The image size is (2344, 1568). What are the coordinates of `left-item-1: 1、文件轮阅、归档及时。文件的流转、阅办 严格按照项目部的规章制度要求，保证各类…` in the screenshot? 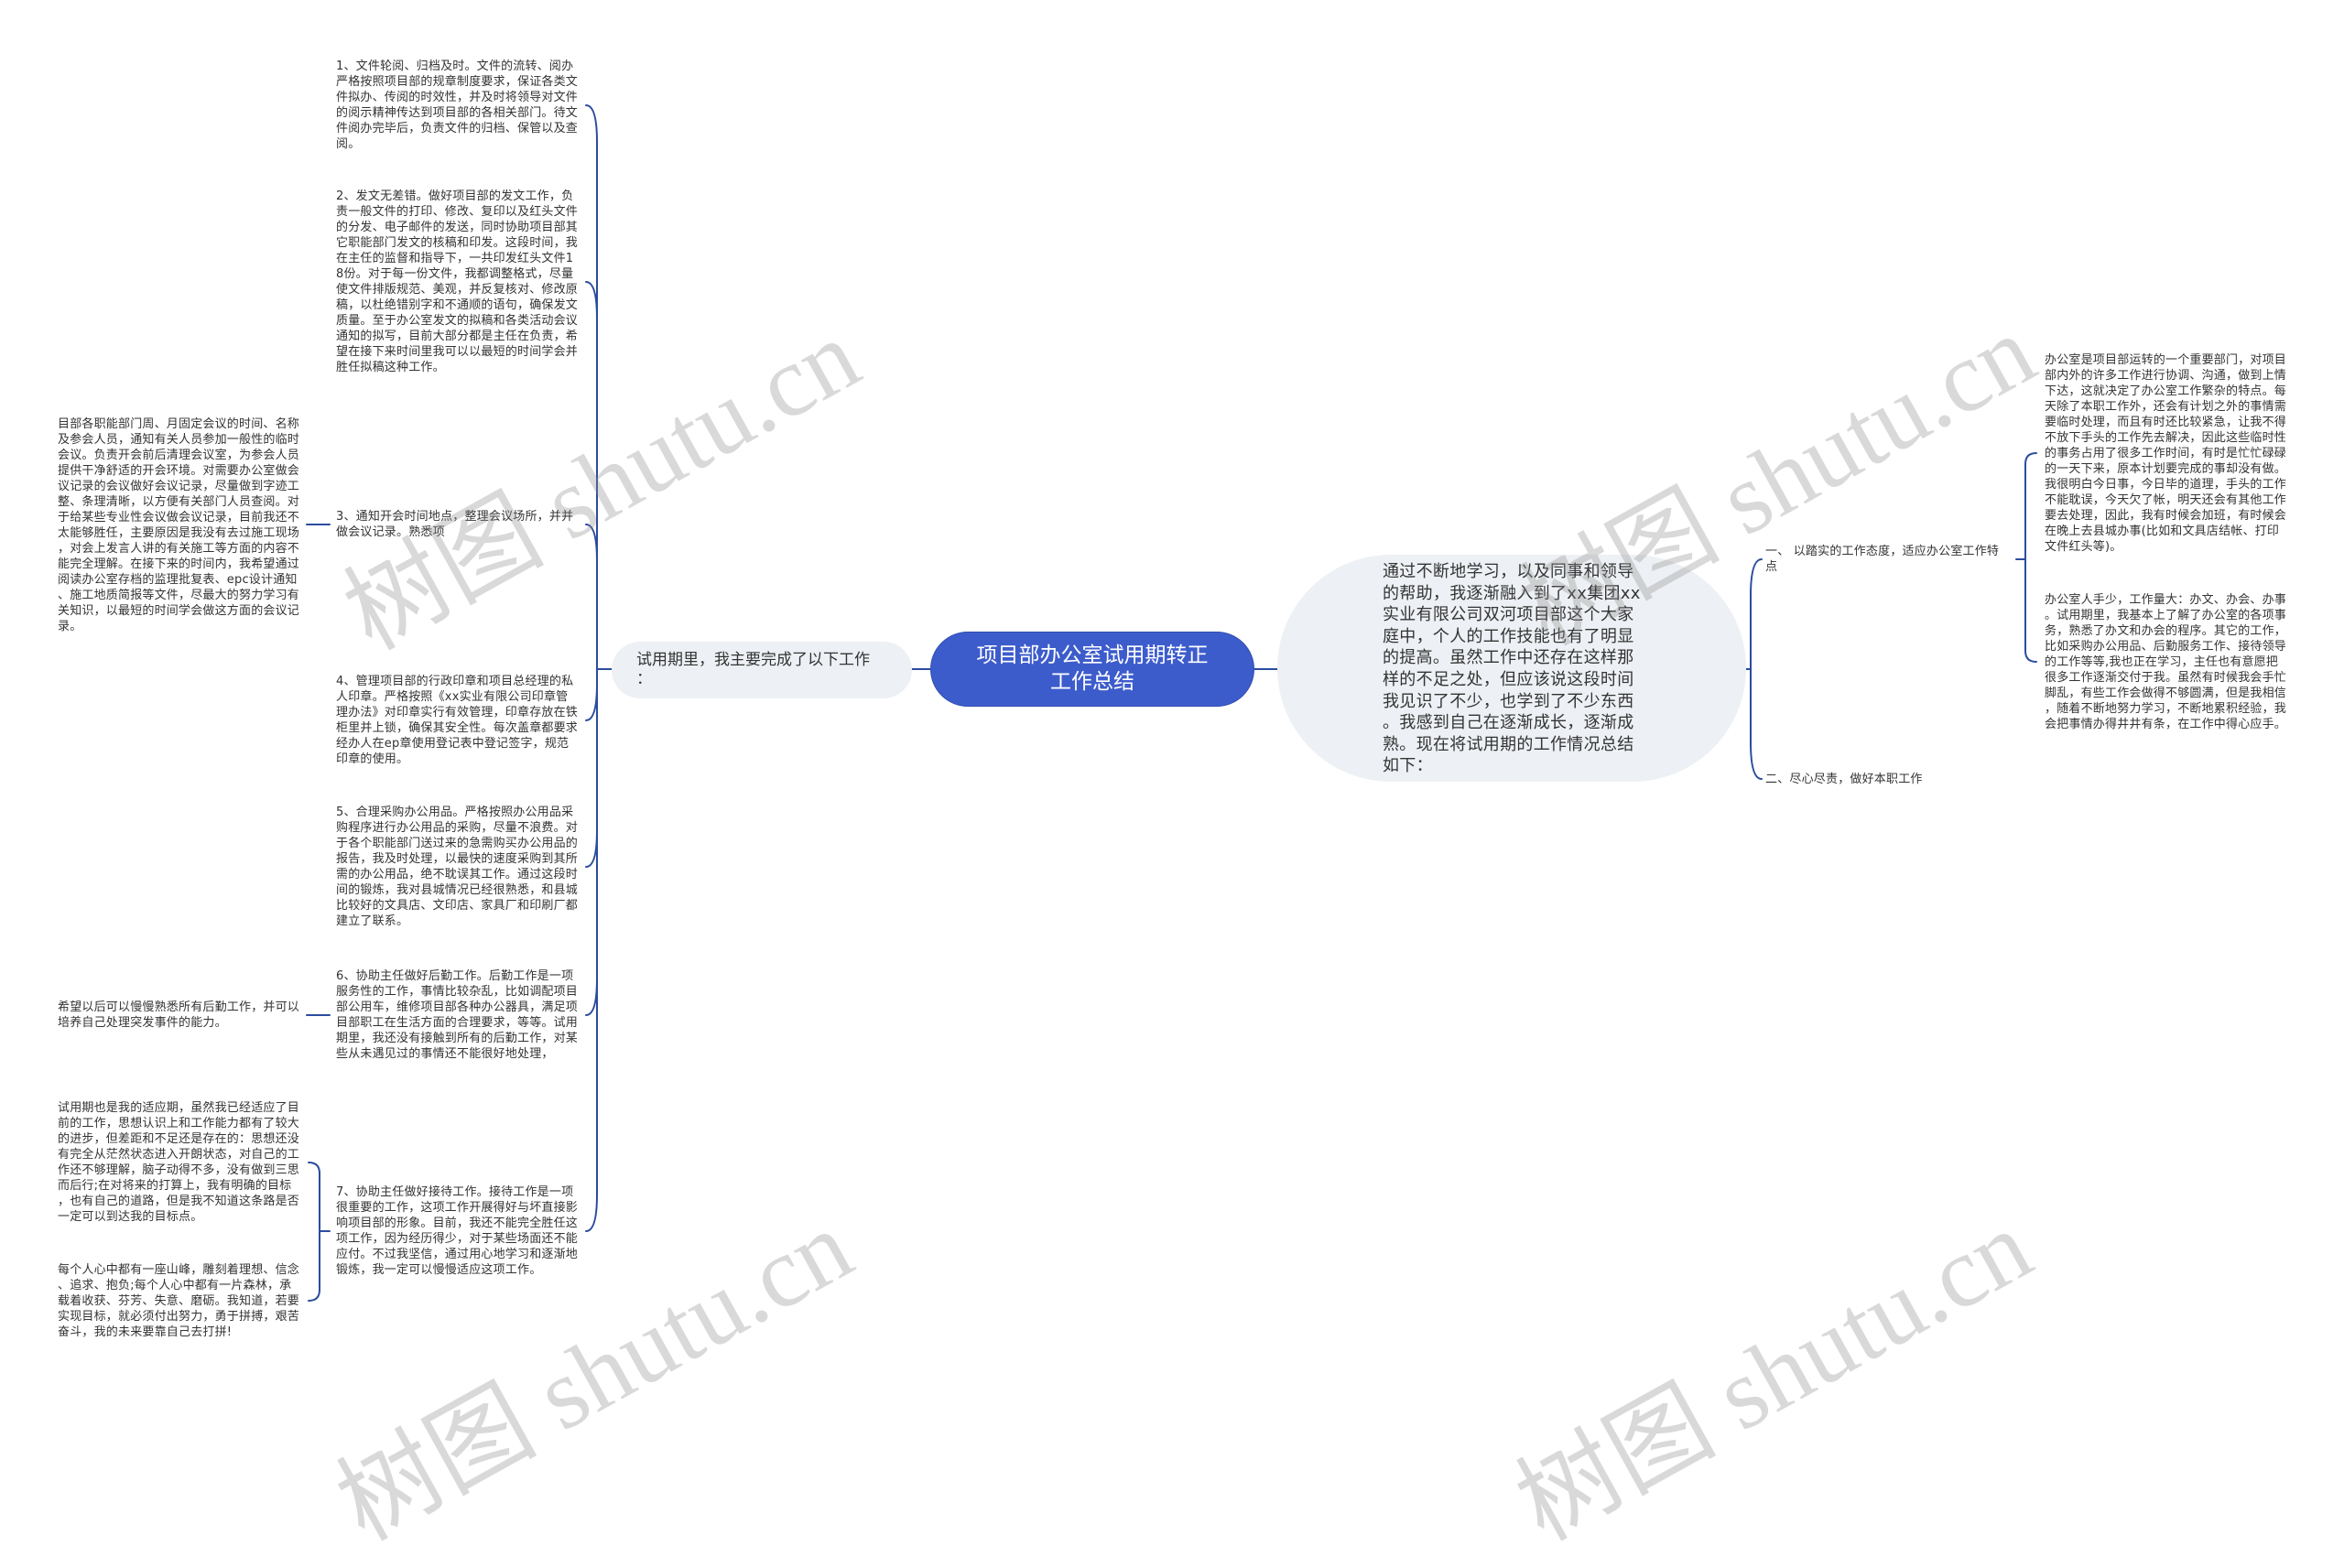 It's located at (457, 106).